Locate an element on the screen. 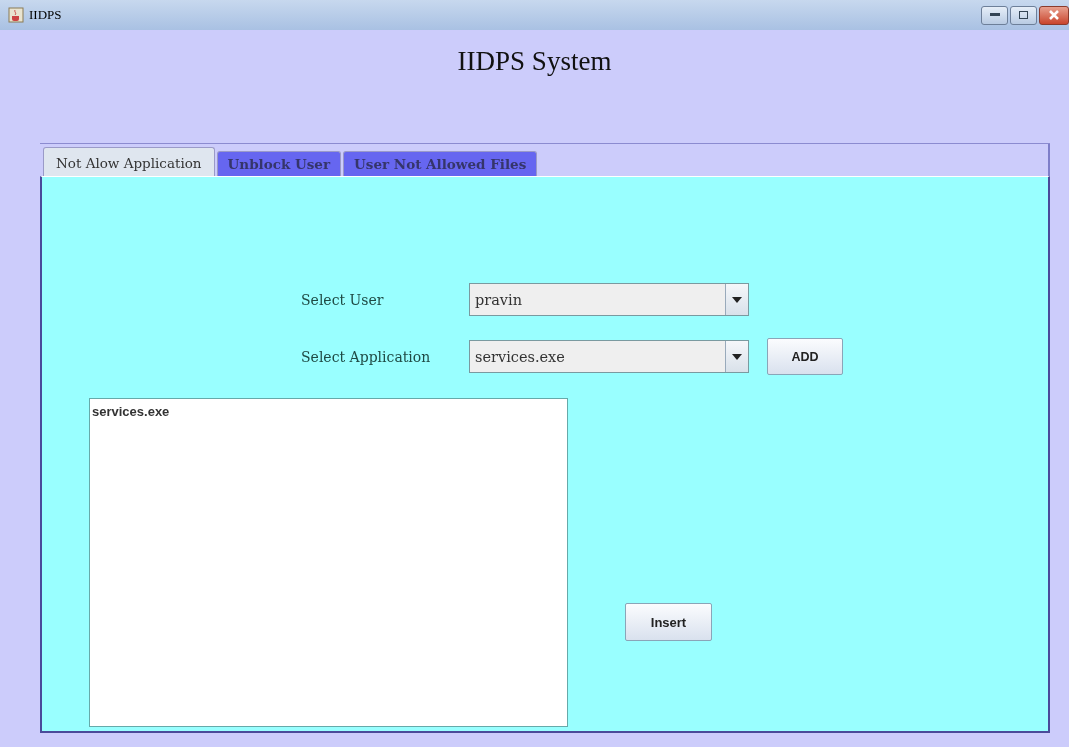 The width and height of the screenshot is (1069, 747). close-icon is located at coordinates (1054, 15).